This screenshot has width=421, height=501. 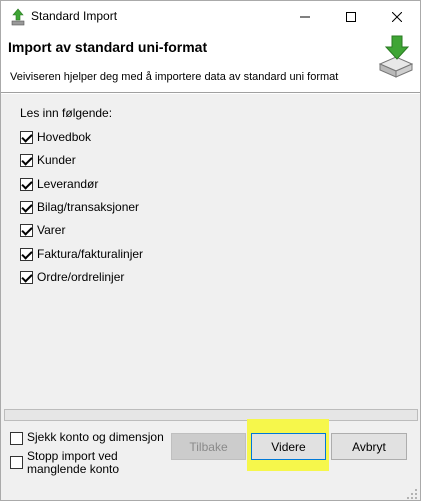 What do you see at coordinates (56, 160) in the screenshot?
I see `checkbox-label: Kunder` at bounding box center [56, 160].